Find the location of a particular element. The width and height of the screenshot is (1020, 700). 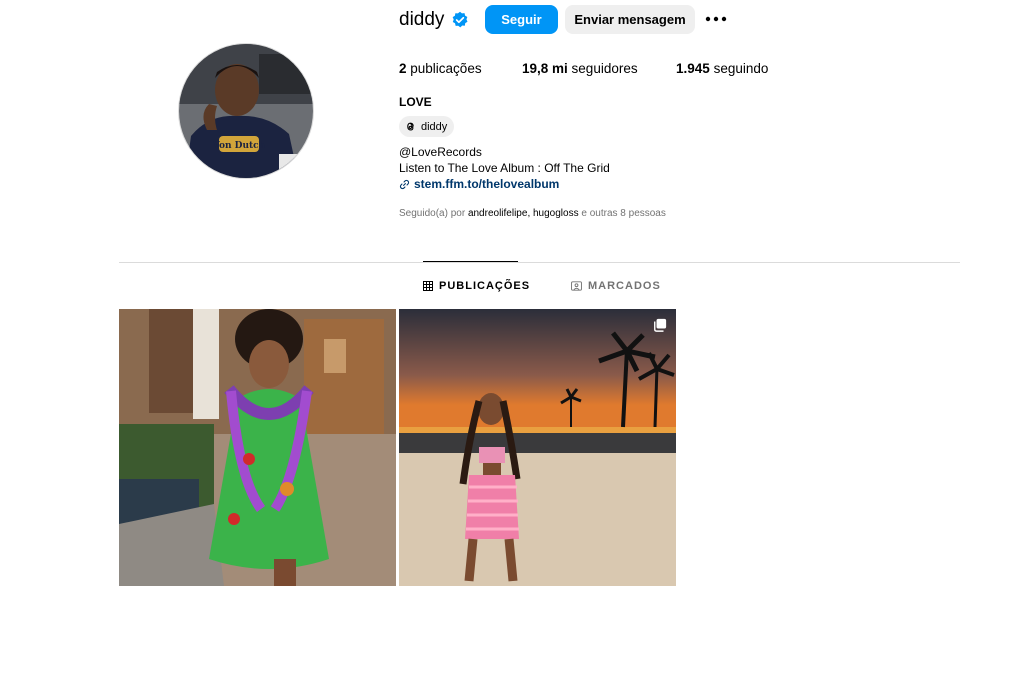

tab-posts: PUBLICAÇÕES is located at coordinates (476, 286).